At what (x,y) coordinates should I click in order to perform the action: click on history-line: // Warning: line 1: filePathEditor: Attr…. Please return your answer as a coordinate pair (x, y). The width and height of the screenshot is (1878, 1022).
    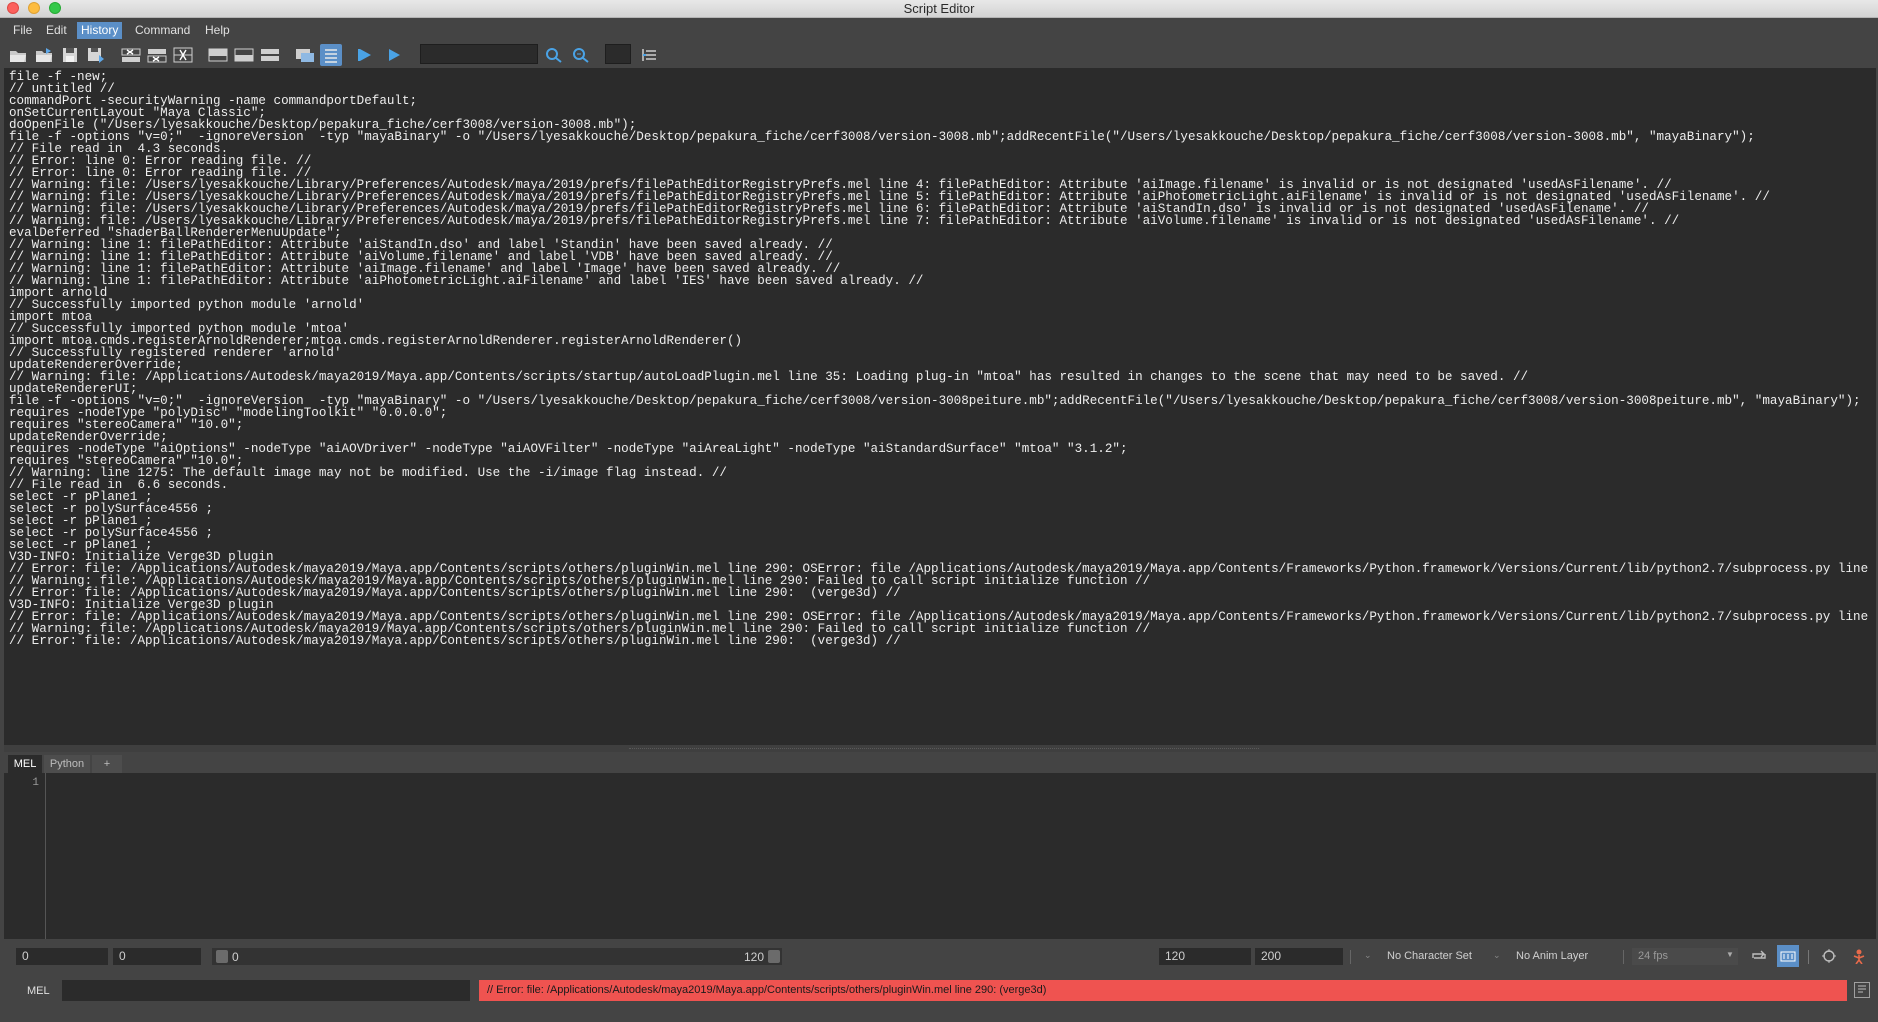
    Looking at the image, I should click on (466, 281).